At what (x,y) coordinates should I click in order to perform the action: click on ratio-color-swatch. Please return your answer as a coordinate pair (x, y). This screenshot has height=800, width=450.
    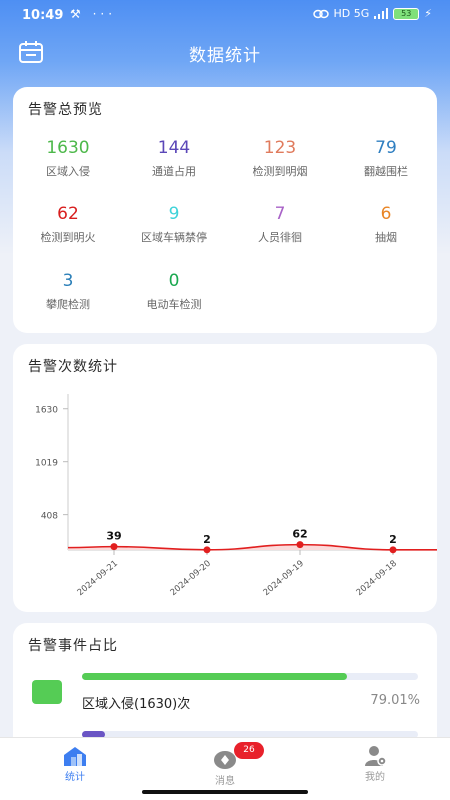
    Looking at the image, I should click on (47, 692).